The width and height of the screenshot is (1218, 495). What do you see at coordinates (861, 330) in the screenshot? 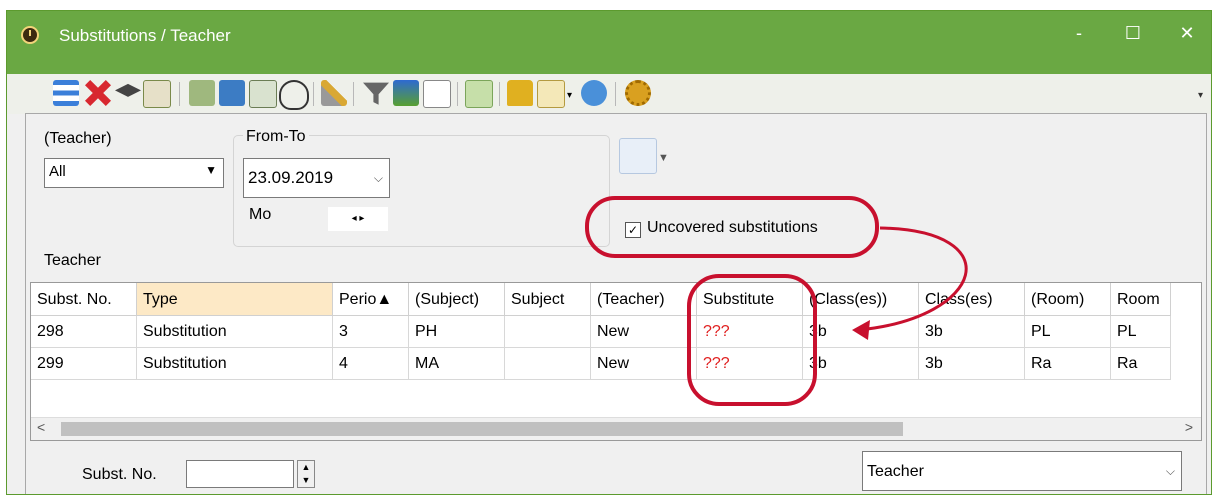
I see `annotation-arrowhead` at bounding box center [861, 330].